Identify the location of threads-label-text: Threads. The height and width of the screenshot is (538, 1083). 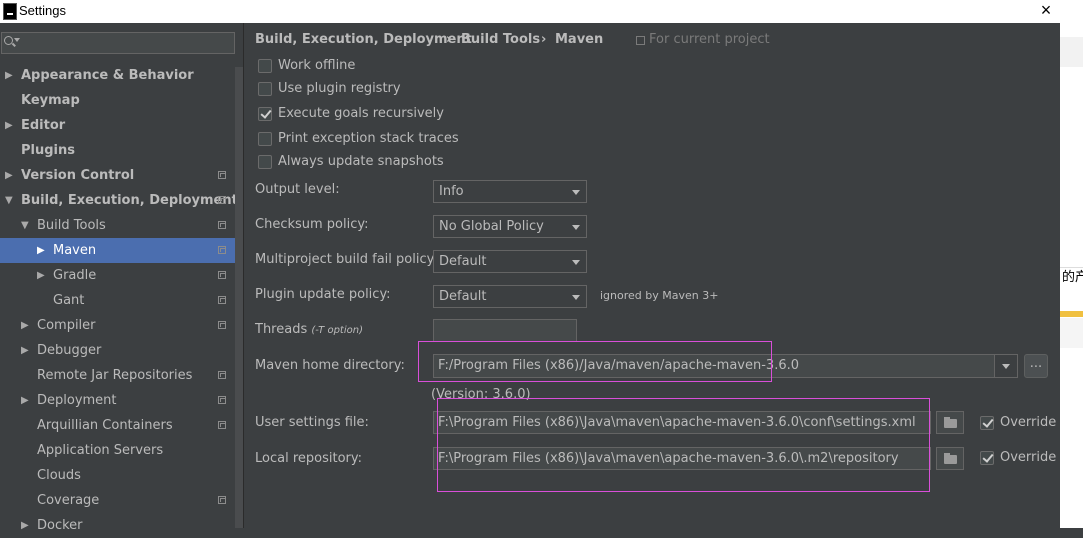
(281, 329).